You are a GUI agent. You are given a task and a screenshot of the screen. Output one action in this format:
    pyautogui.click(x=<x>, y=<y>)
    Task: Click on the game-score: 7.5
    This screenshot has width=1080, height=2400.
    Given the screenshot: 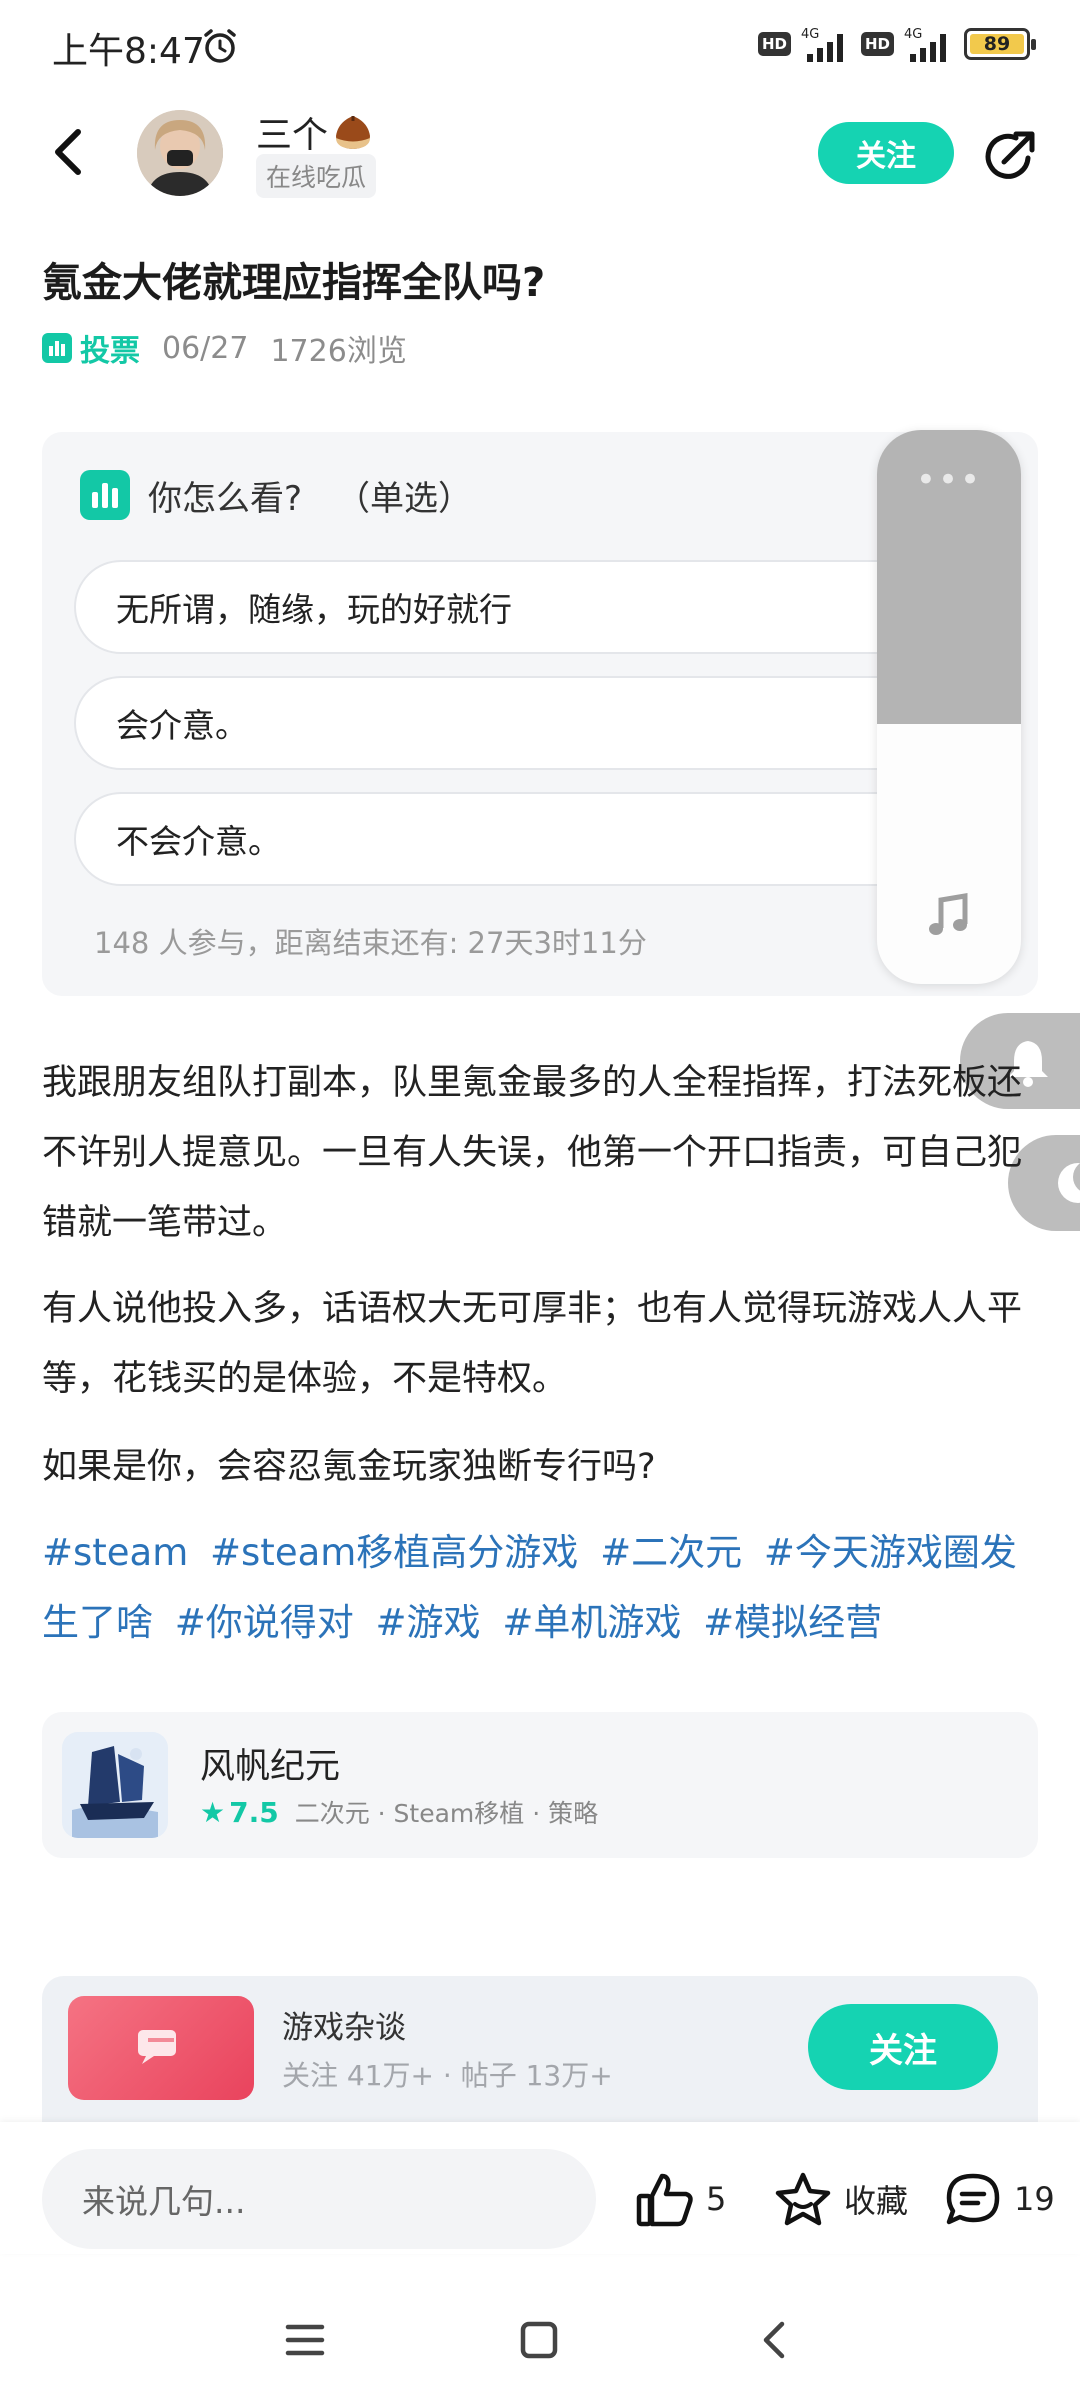 What is the action you would take?
    pyautogui.click(x=254, y=1812)
    